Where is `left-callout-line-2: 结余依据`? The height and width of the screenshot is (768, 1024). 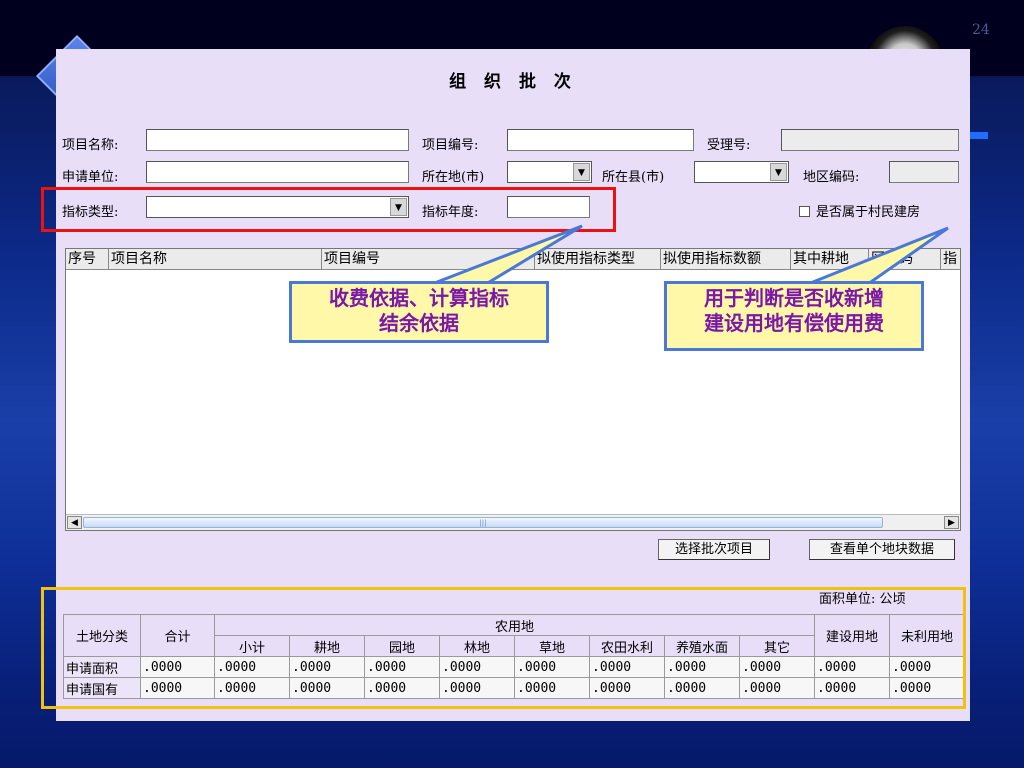 left-callout-line-2: 结余依据 is located at coordinates (419, 323).